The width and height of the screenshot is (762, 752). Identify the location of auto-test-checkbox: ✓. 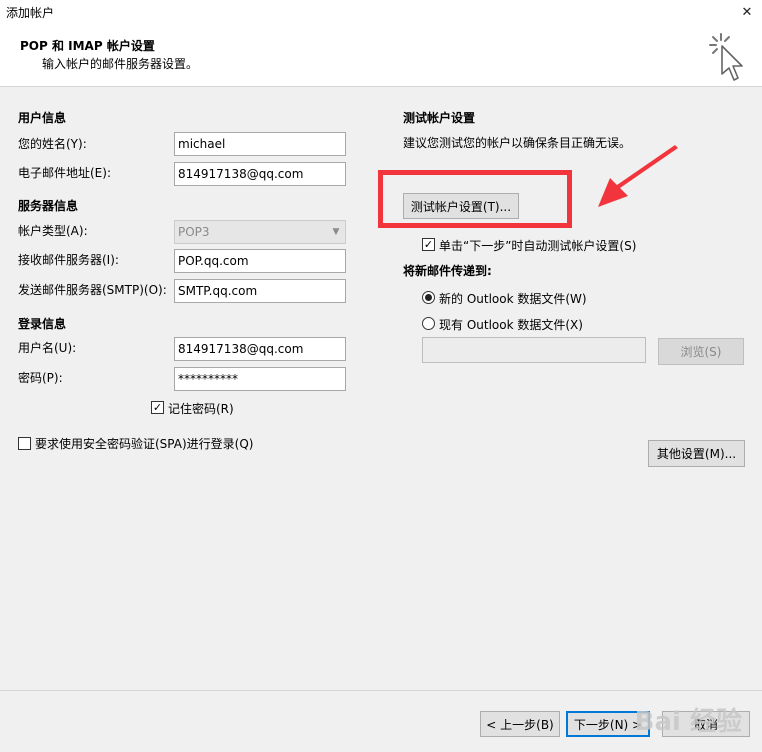
(428, 244).